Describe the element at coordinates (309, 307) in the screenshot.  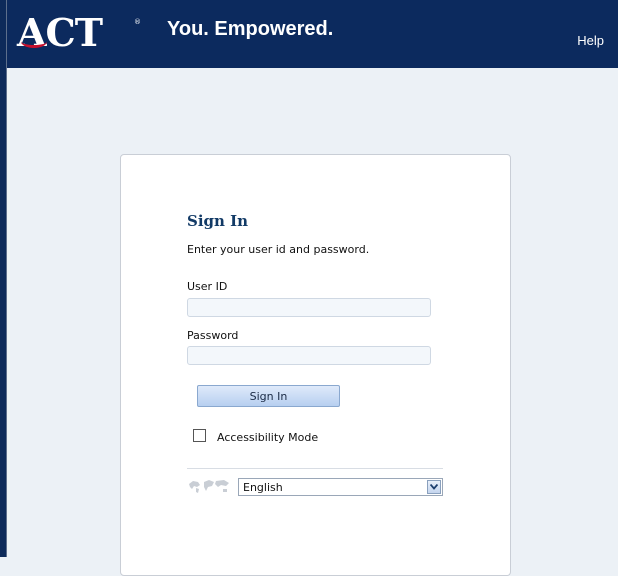
I see `userid-input` at that location.